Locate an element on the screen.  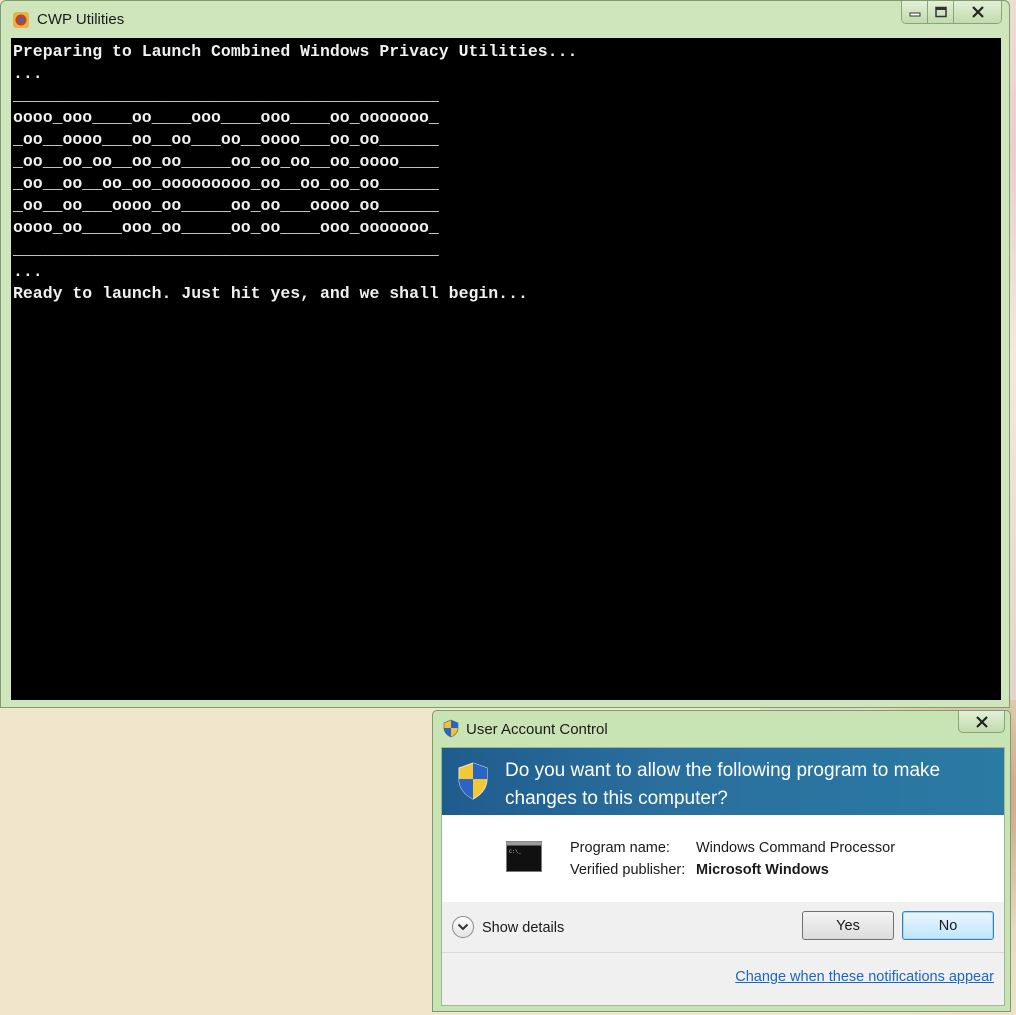
maximize-button is located at coordinates (941, 12).